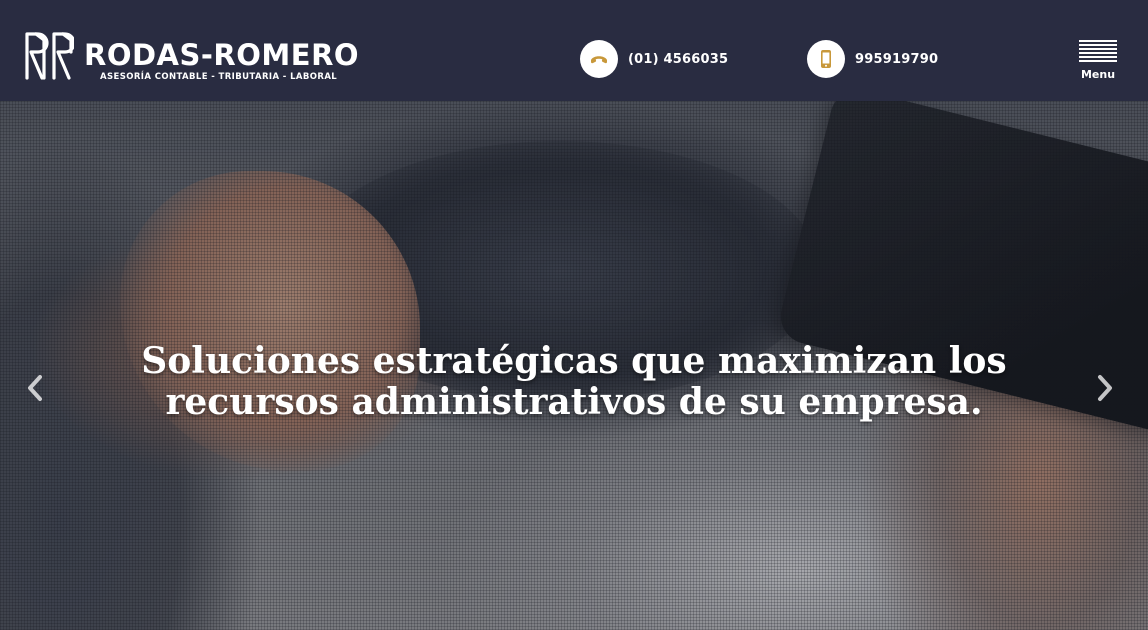 The width and height of the screenshot is (1148, 630). I want to click on chevron-right-icon, so click(1105, 388).